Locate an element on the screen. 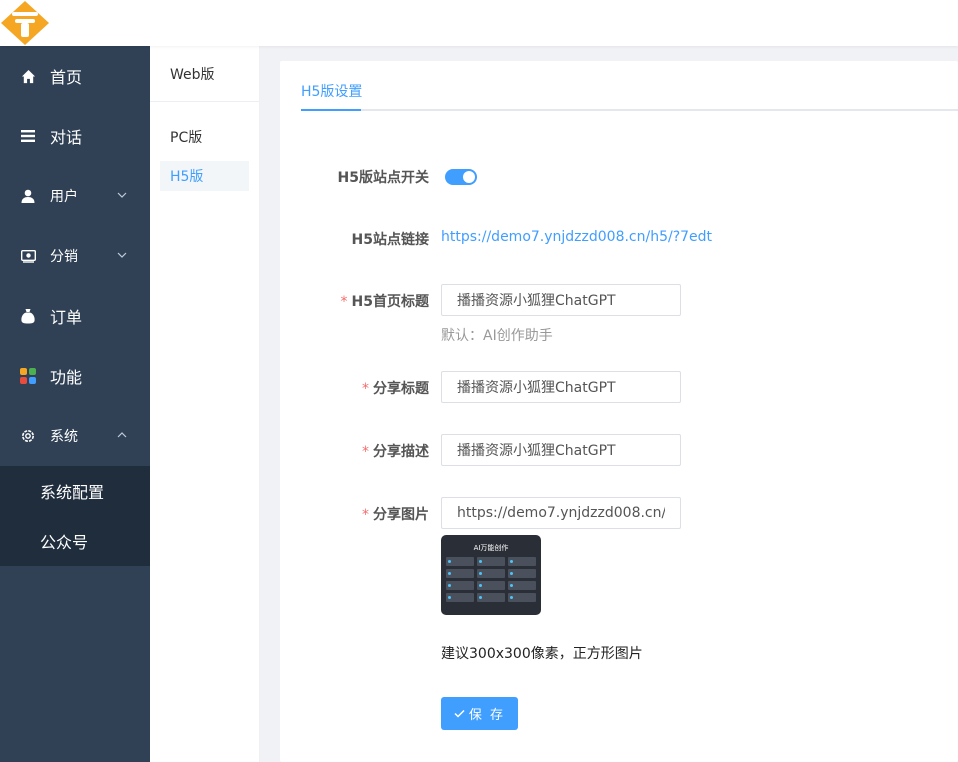 This screenshot has height=762, width=958. chevron-up-icon is located at coordinates (122, 435).